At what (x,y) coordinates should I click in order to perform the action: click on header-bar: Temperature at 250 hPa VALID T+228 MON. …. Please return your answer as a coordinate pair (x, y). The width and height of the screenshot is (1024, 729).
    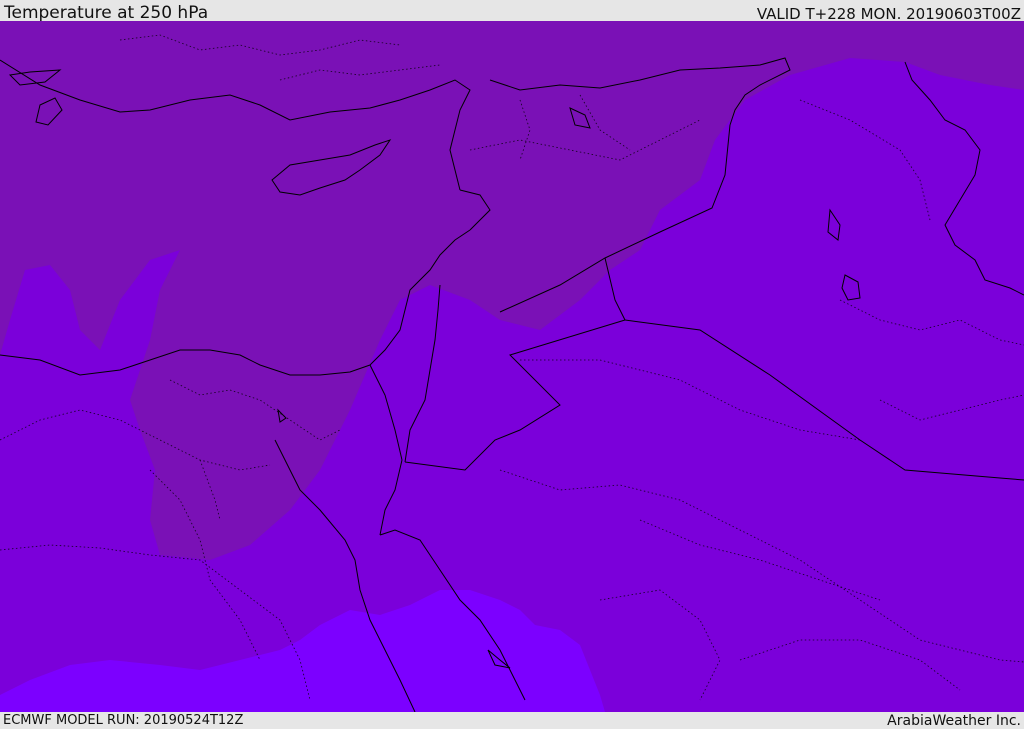
    Looking at the image, I should click on (512, 11).